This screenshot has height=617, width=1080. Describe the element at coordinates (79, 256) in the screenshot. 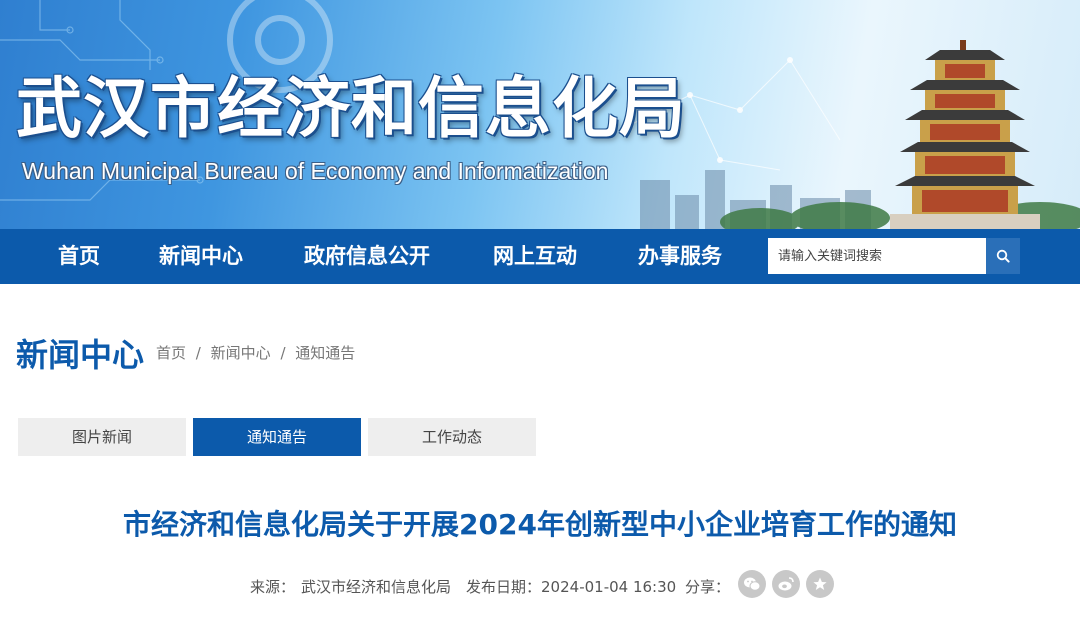

I see `nav-item-home: 首页` at that location.